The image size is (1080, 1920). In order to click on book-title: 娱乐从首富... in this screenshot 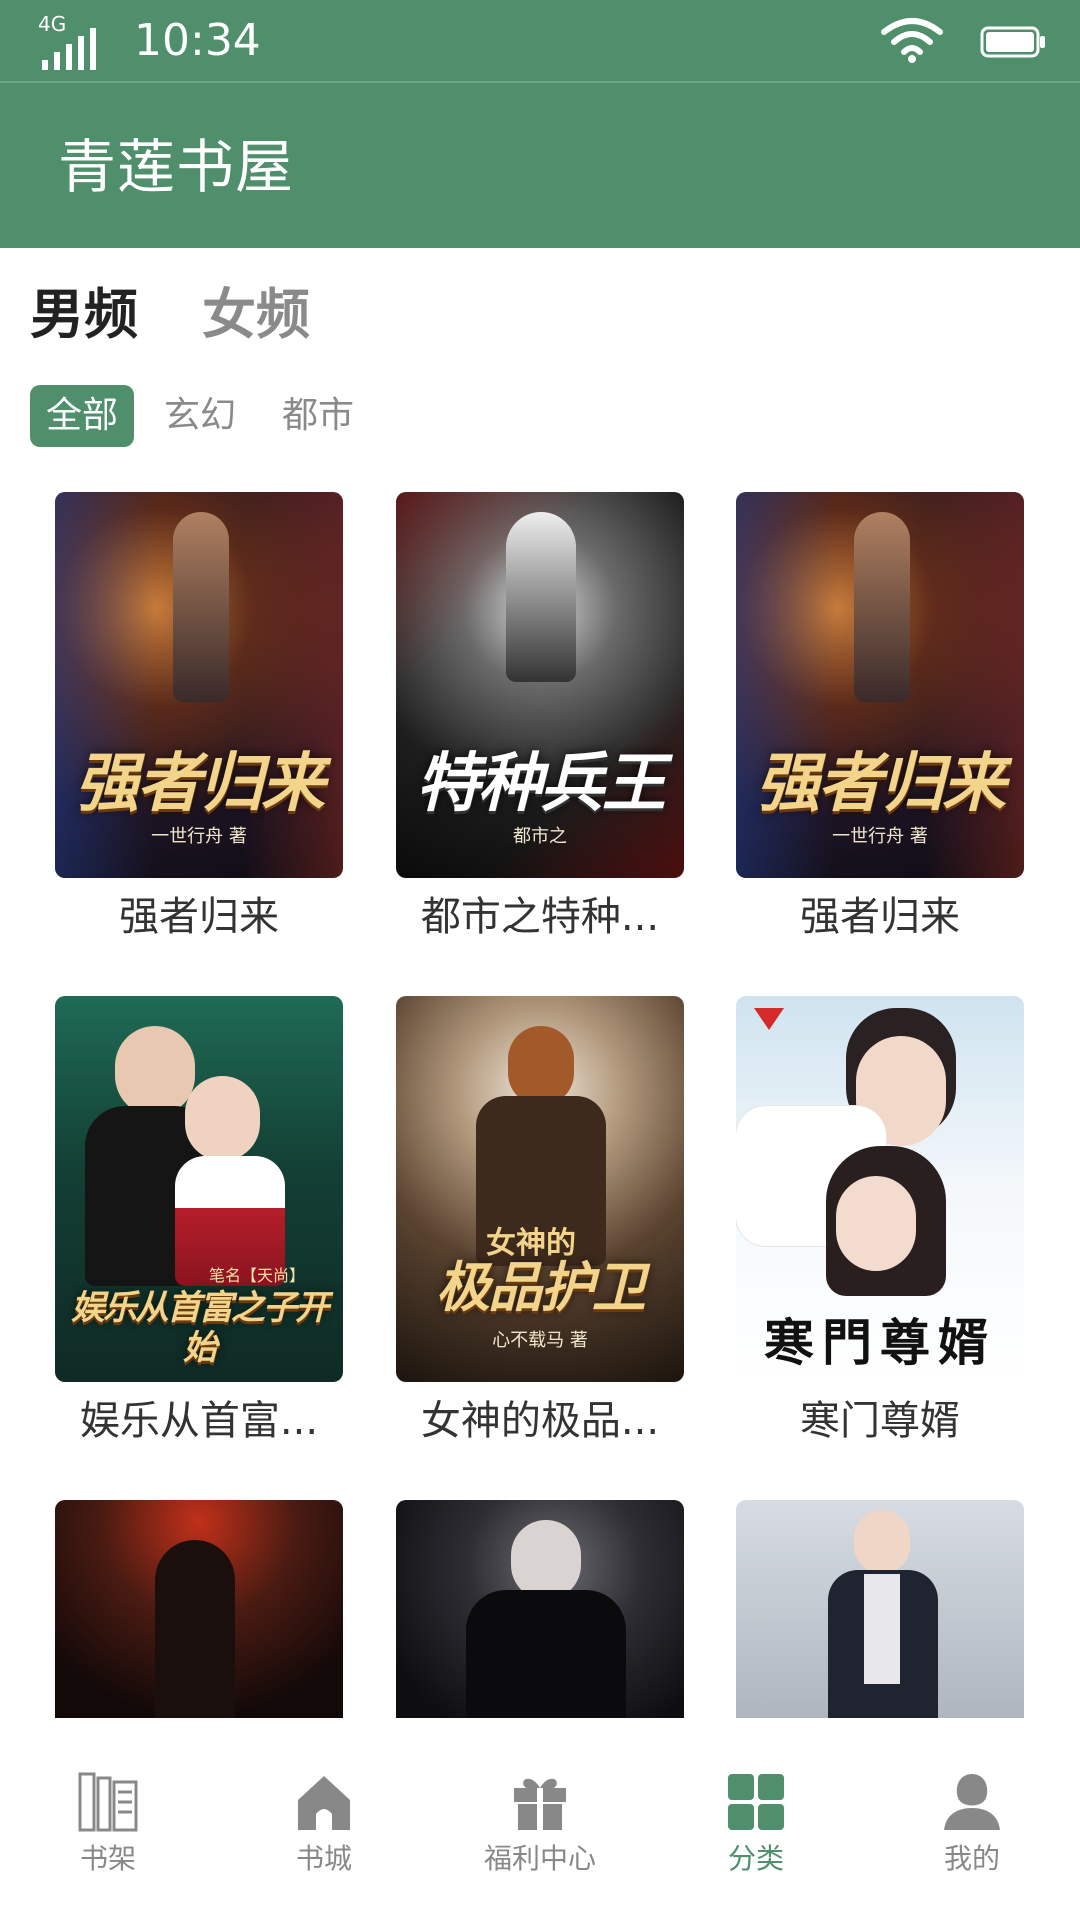, I will do `click(199, 1421)`.